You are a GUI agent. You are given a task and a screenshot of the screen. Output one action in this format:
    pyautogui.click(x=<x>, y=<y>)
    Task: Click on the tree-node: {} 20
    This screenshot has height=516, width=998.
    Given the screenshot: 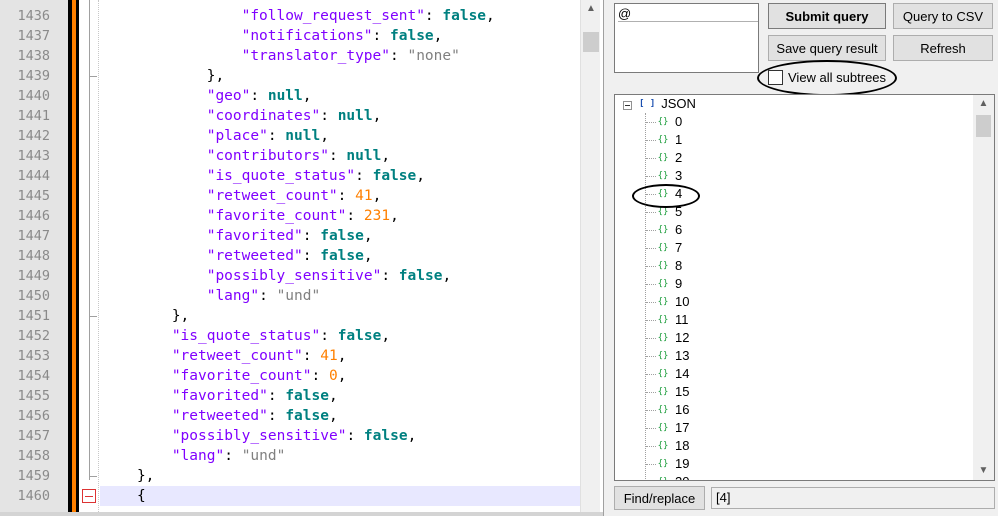 What is the action you would take?
    pyautogui.click(x=673, y=476)
    